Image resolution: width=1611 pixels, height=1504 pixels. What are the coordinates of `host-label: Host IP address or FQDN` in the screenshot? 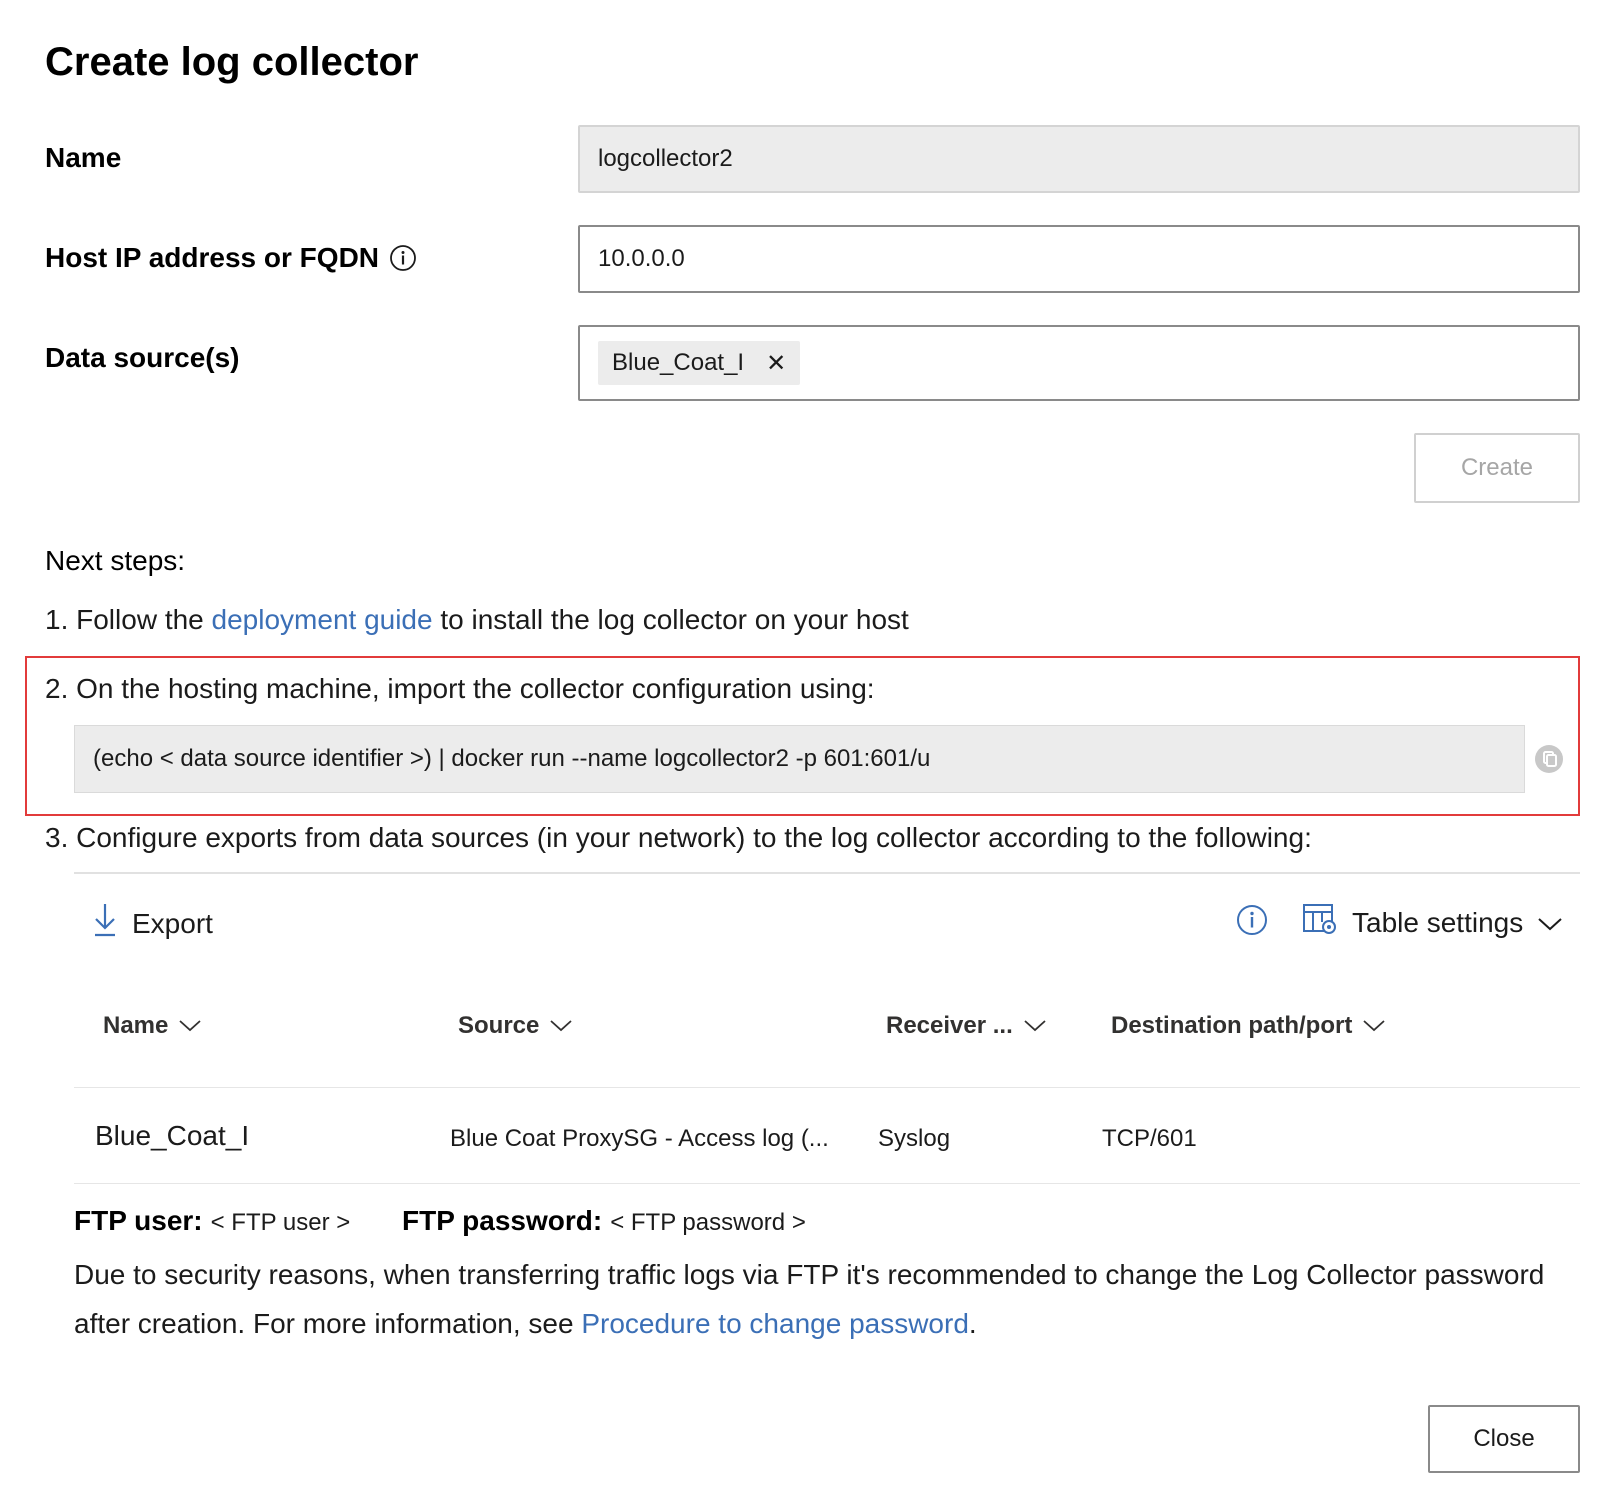 It's located at (231, 258).